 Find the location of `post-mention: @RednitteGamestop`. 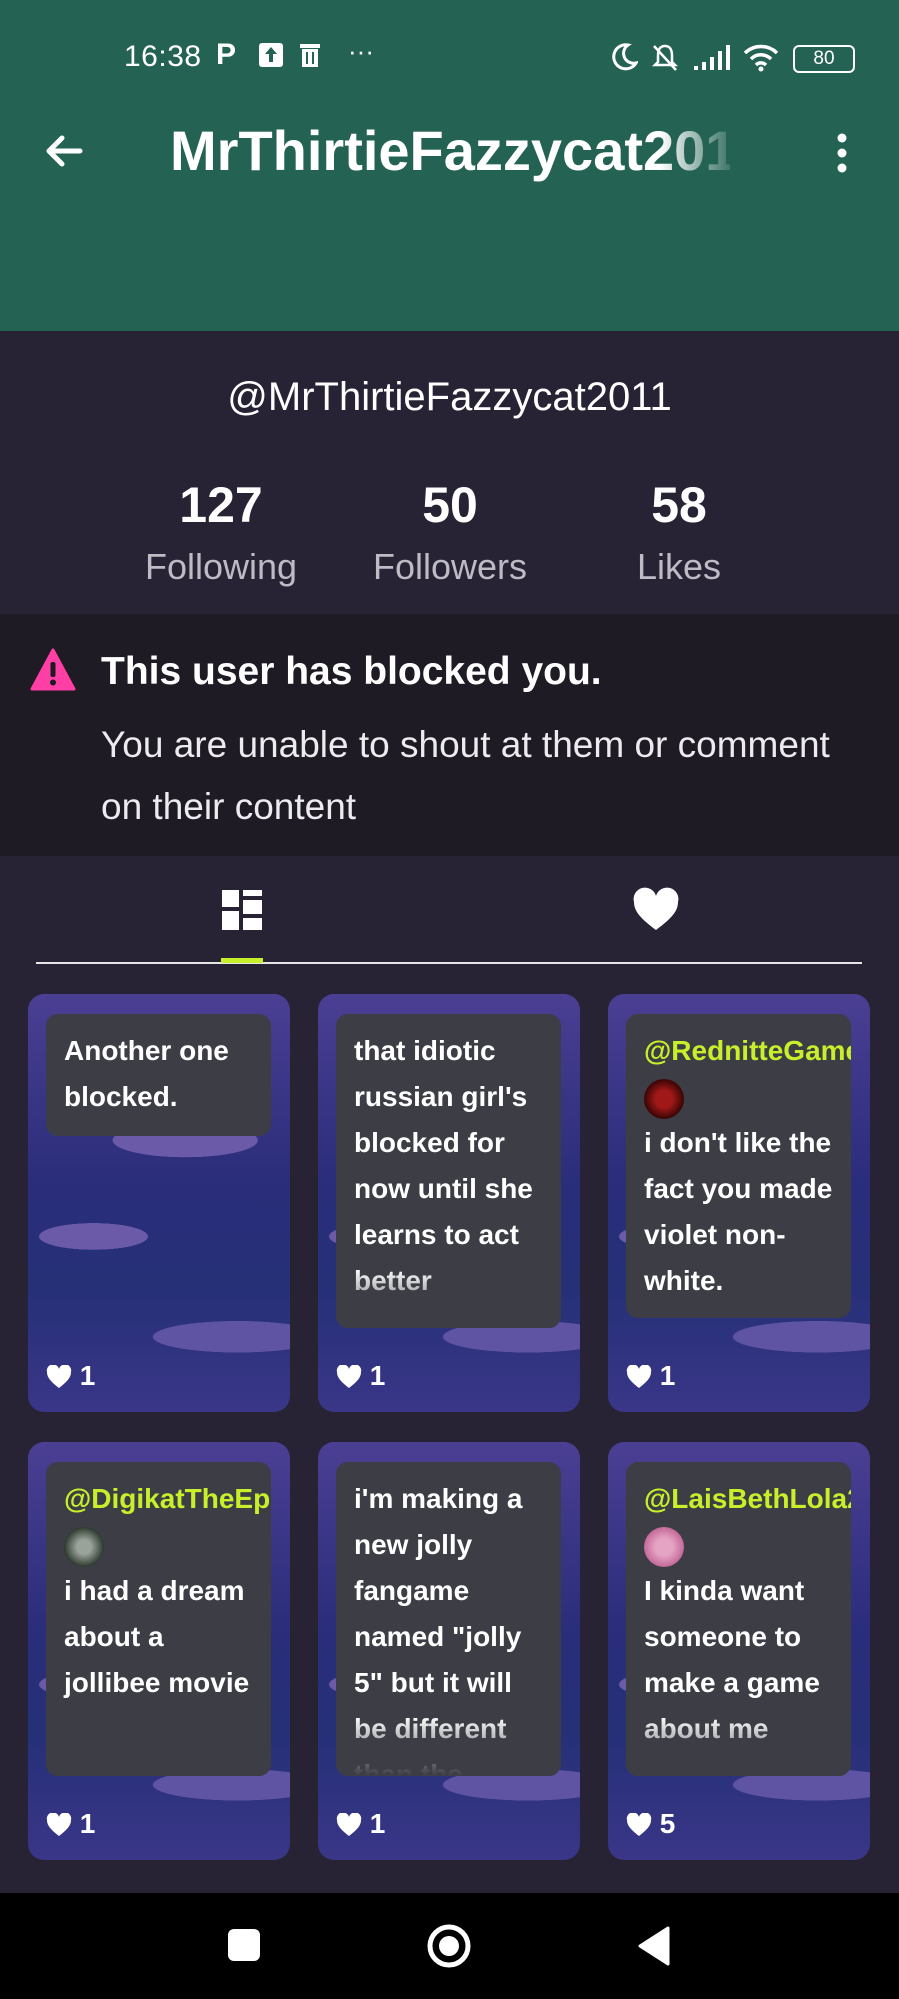

post-mention: @RednitteGamestop is located at coordinates (747, 1050).